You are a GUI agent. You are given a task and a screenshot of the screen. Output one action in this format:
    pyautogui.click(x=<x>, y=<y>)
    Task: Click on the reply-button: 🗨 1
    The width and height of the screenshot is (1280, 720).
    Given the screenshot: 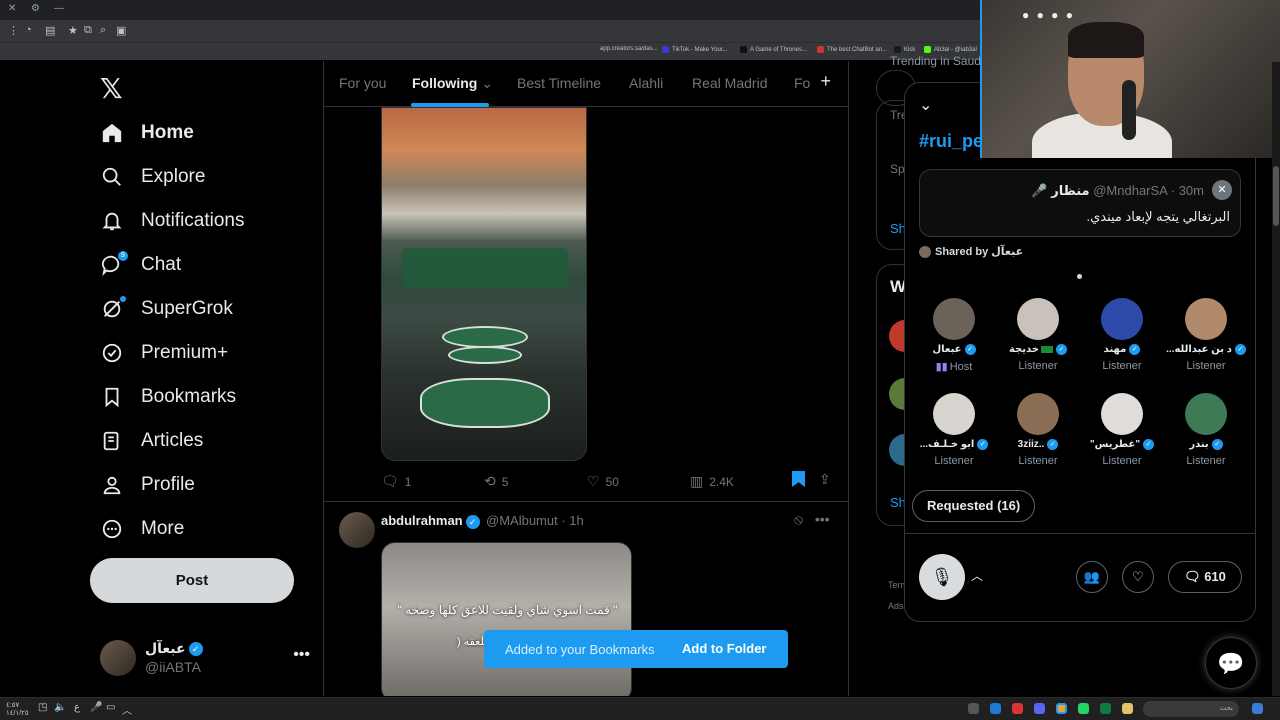 What is the action you would take?
    pyautogui.click(x=396, y=481)
    